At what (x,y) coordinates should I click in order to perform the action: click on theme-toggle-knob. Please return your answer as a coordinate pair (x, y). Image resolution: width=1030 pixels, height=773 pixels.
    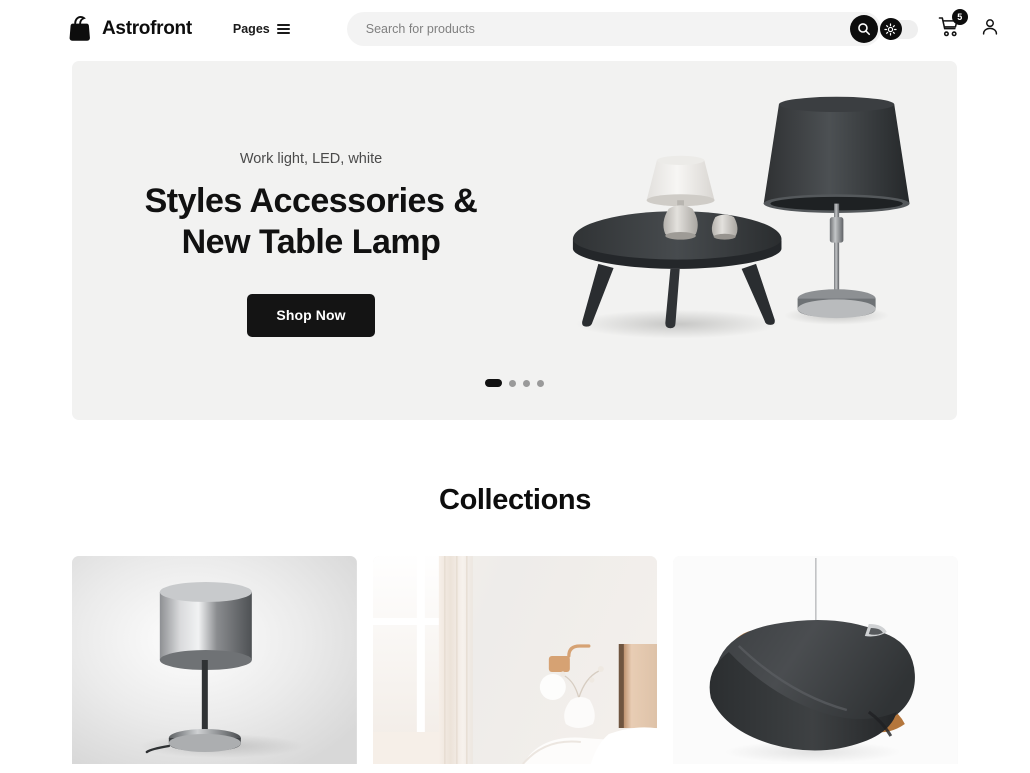
    Looking at the image, I should click on (890, 29).